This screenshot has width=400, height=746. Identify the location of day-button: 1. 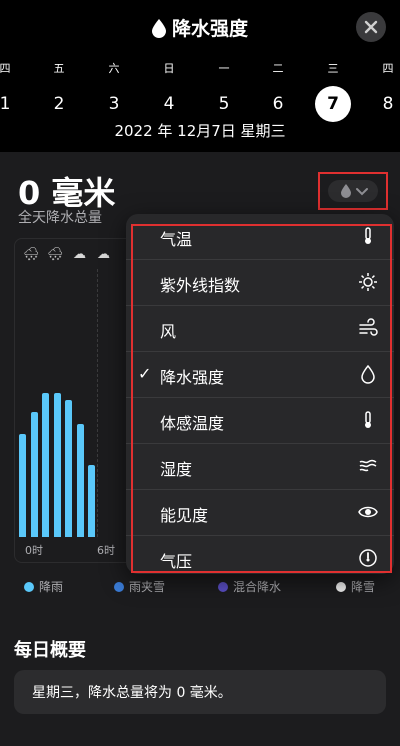
(11, 104).